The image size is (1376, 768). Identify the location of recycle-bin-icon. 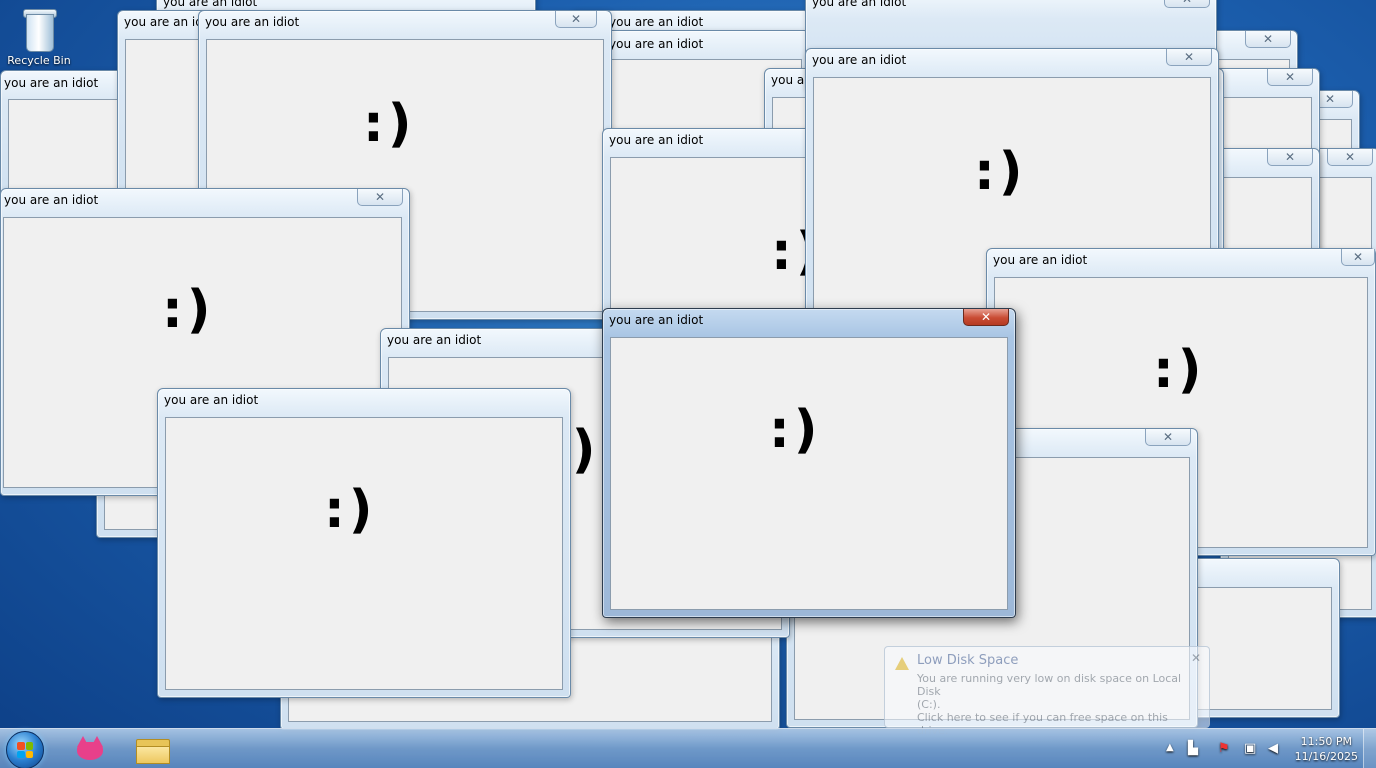
(39, 29).